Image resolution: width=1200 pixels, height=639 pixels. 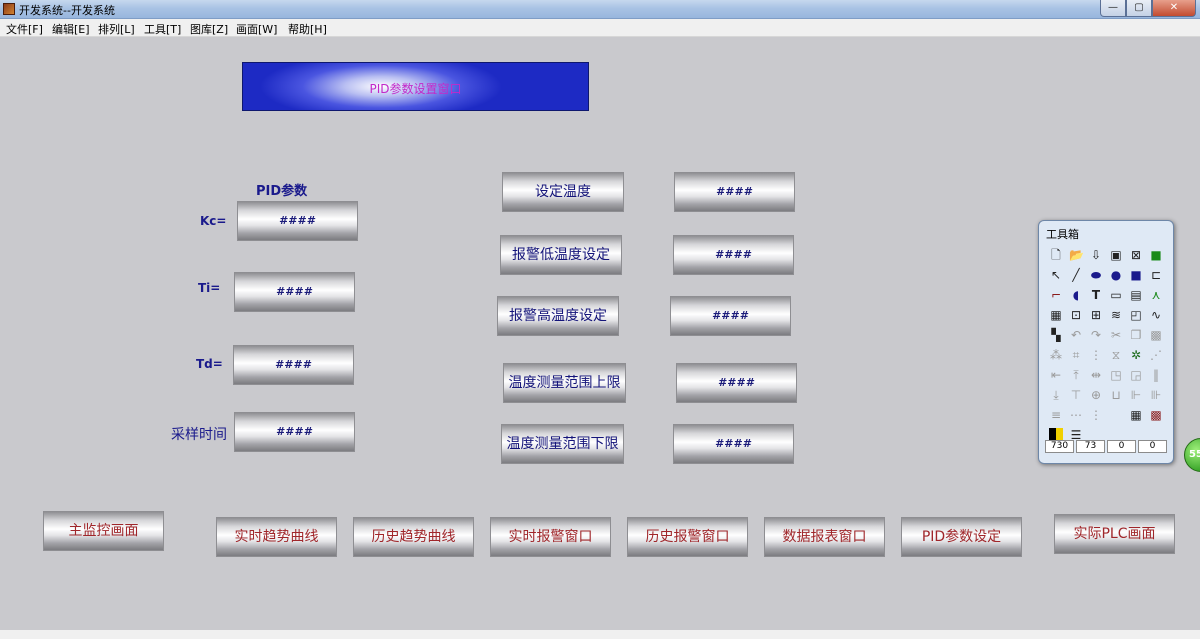 I want to click on window-banner: PID参数设置窗口, so click(x=415, y=86).